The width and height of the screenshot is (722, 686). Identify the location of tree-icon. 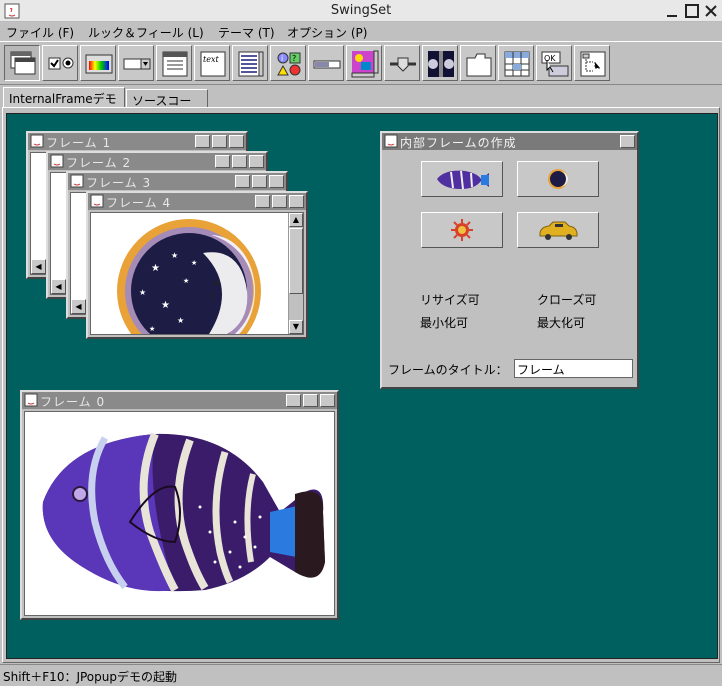
(593, 64).